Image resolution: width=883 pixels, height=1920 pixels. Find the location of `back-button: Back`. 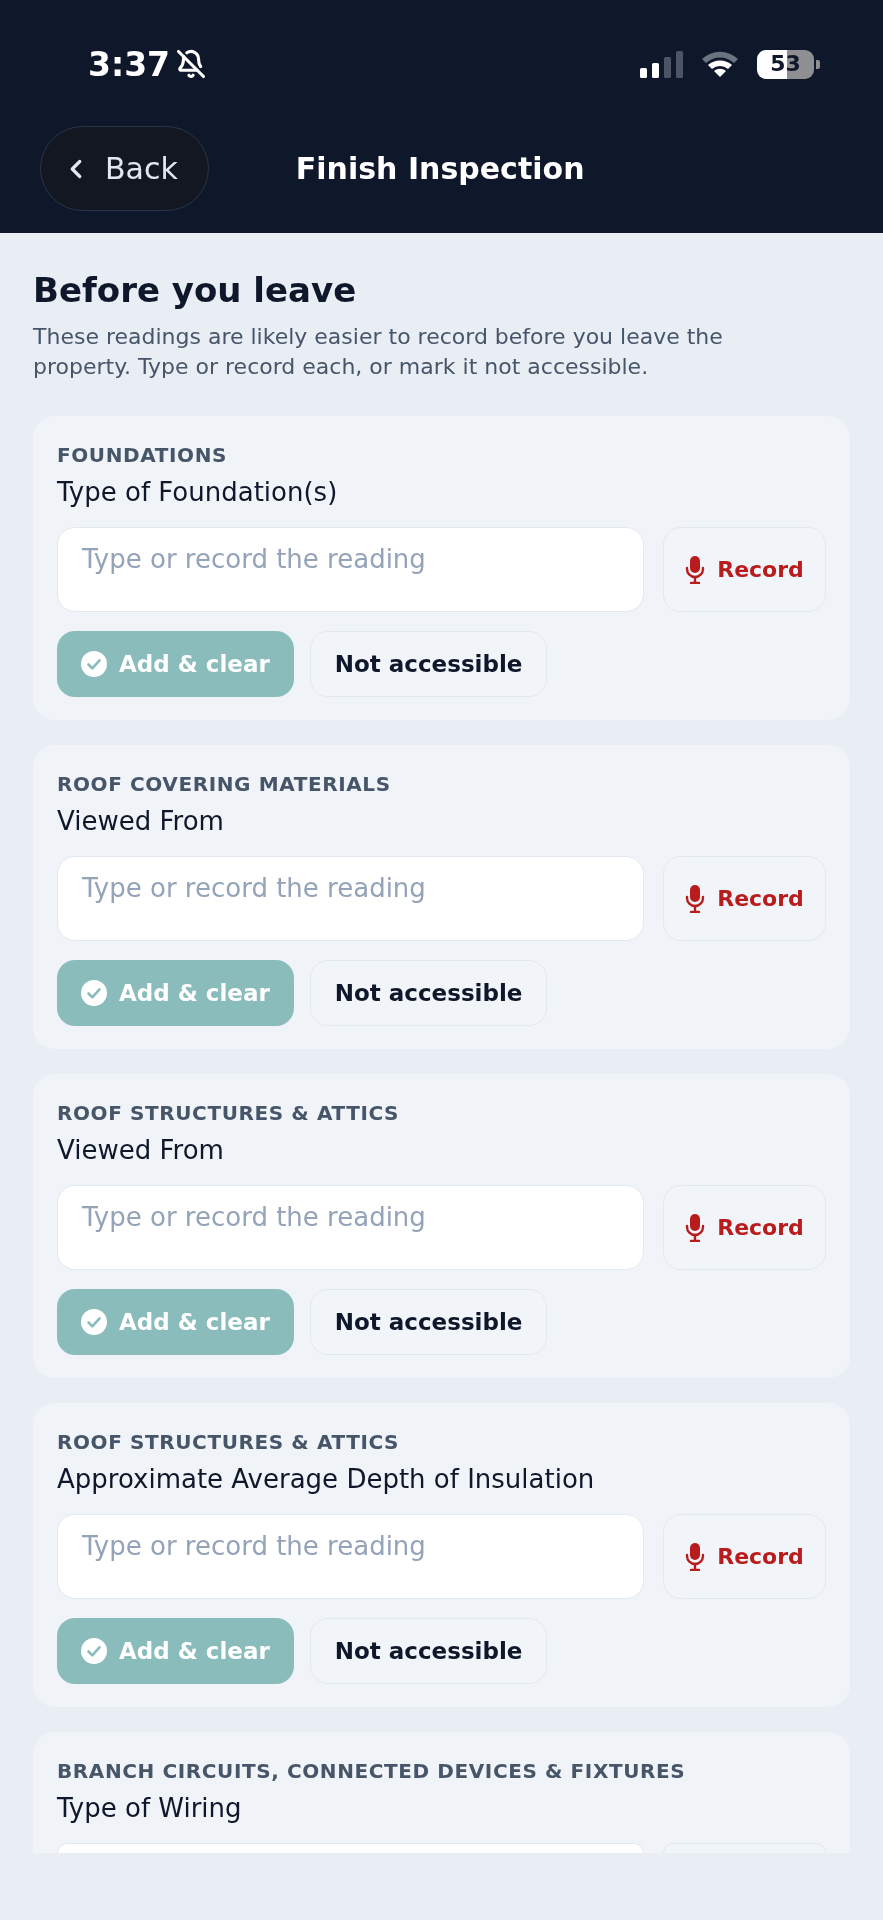

back-button: Back is located at coordinates (124, 168).